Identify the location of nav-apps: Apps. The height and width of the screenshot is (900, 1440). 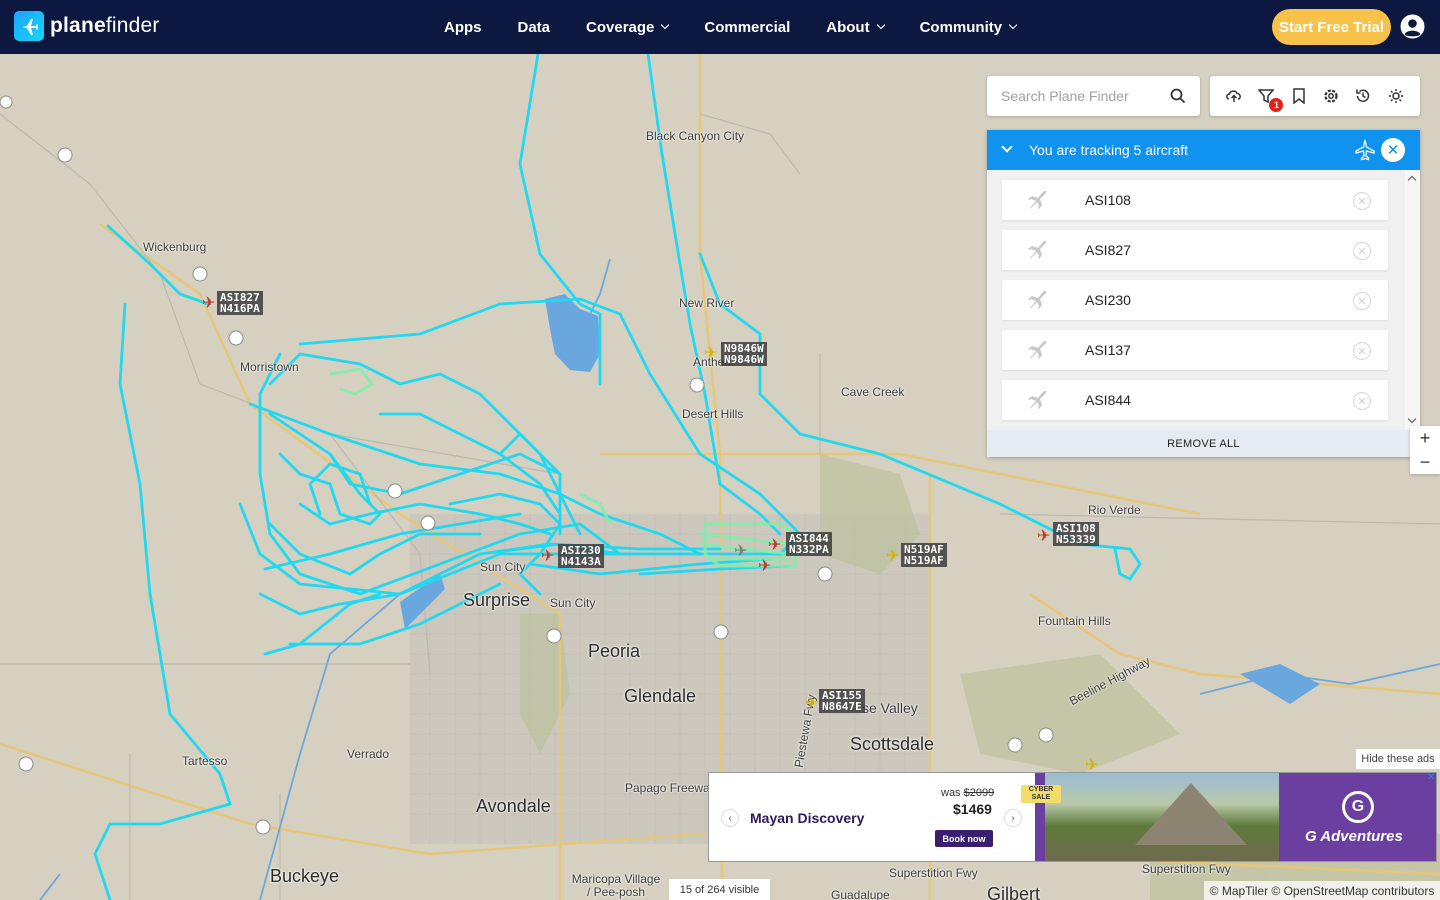
(463, 27).